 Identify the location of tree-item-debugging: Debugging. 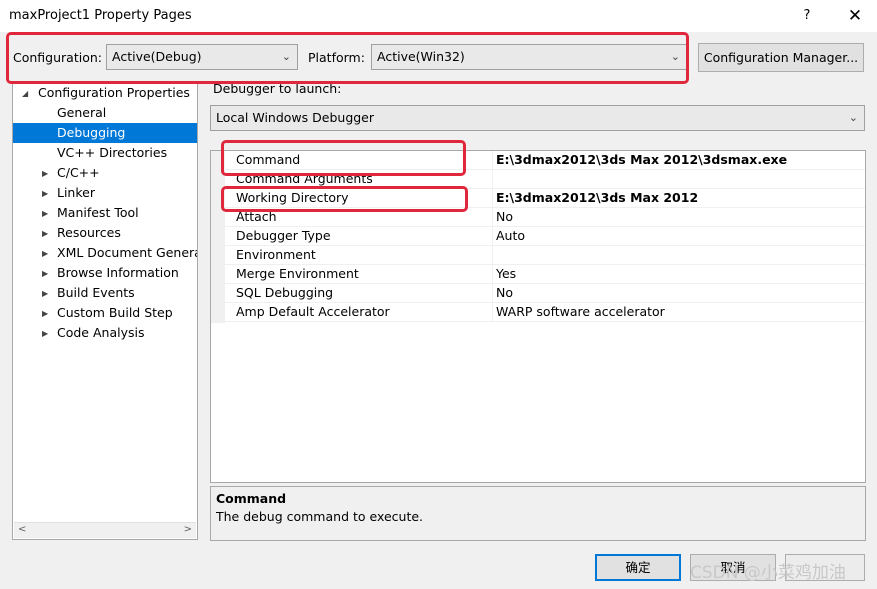
(105, 133).